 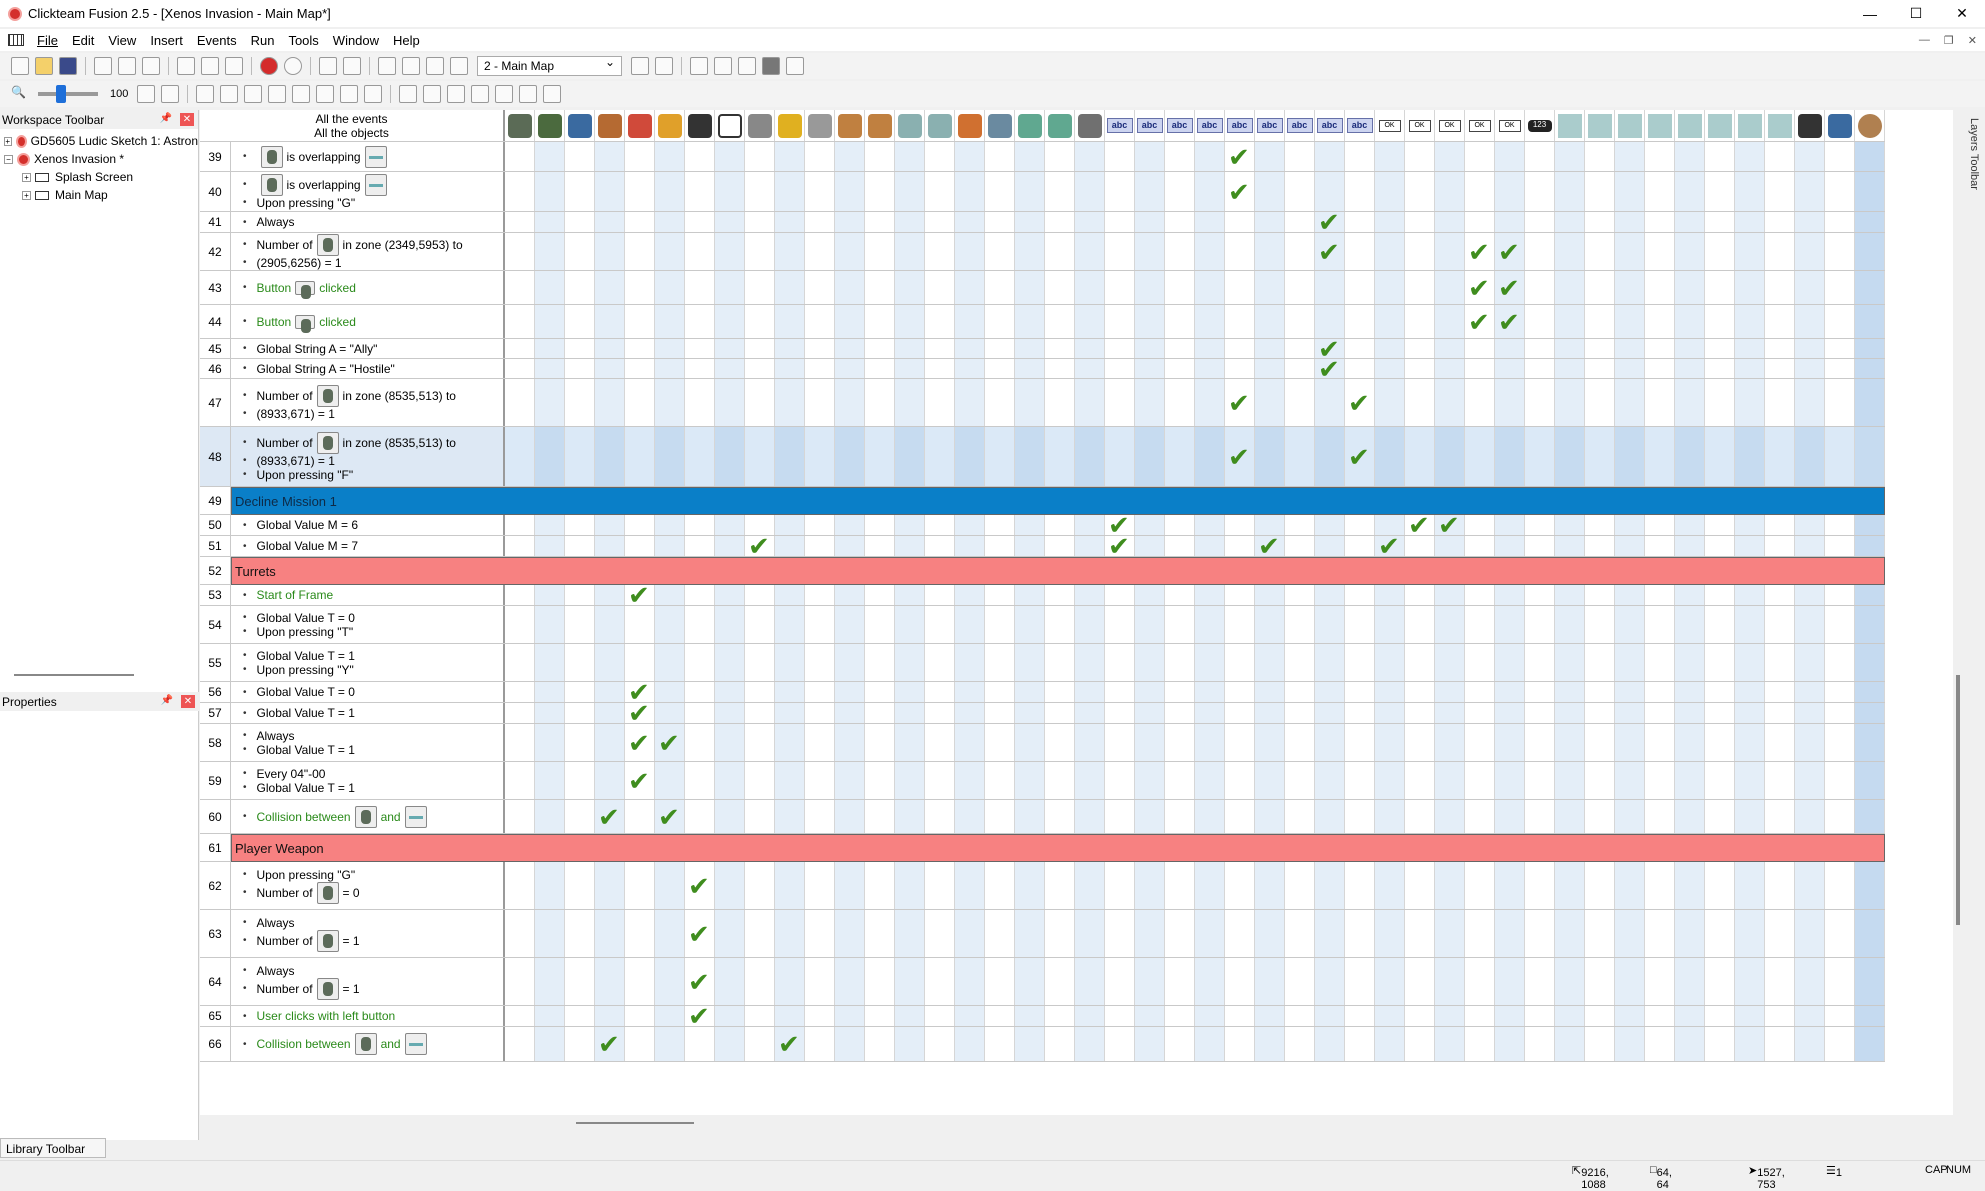 What do you see at coordinates (166, 40) in the screenshot?
I see `menu-insert: Insert` at bounding box center [166, 40].